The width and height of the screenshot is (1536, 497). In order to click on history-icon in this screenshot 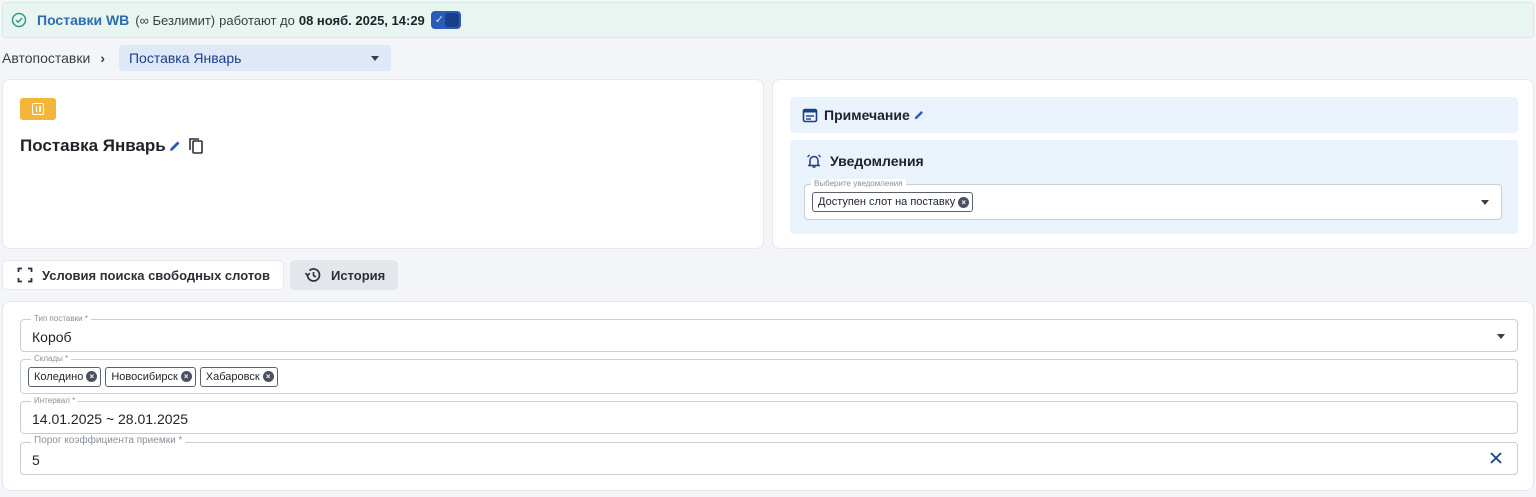, I will do `click(312, 275)`.